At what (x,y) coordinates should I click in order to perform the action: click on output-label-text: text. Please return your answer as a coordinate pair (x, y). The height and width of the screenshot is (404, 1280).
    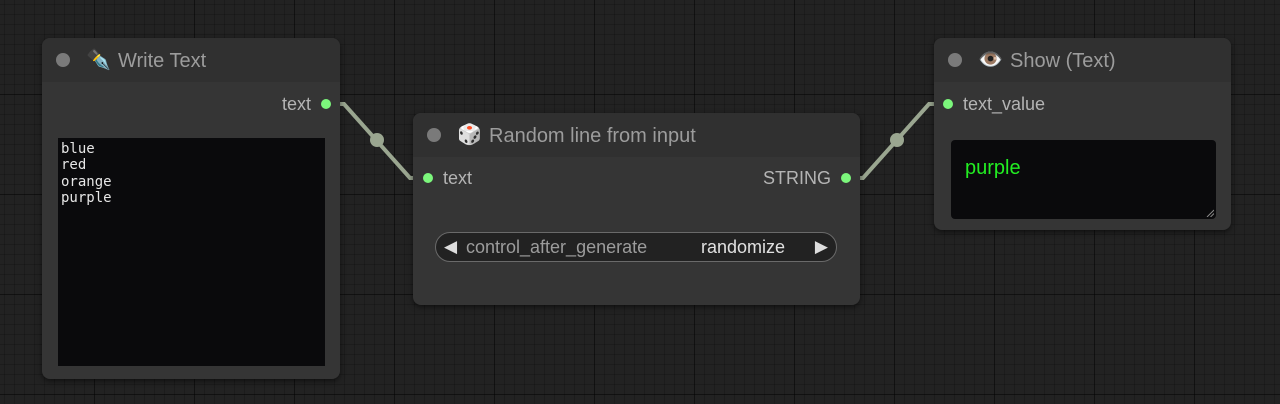
    Looking at the image, I should click on (296, 104).